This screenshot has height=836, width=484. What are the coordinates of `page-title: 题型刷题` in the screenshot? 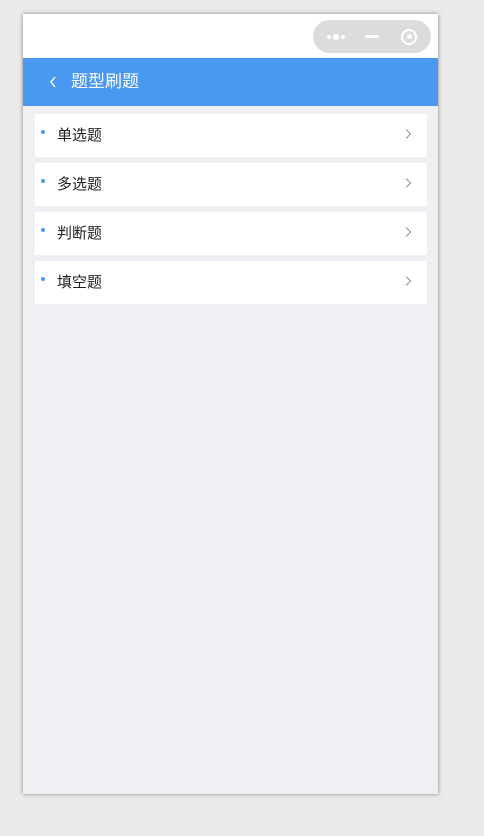 It's located at (105, 82).